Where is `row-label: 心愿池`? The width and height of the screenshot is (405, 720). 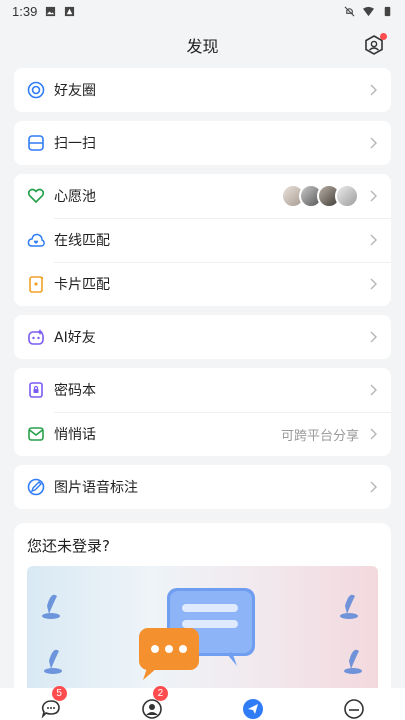 row-label: 心愿池 is located at coordinates (75, 197).